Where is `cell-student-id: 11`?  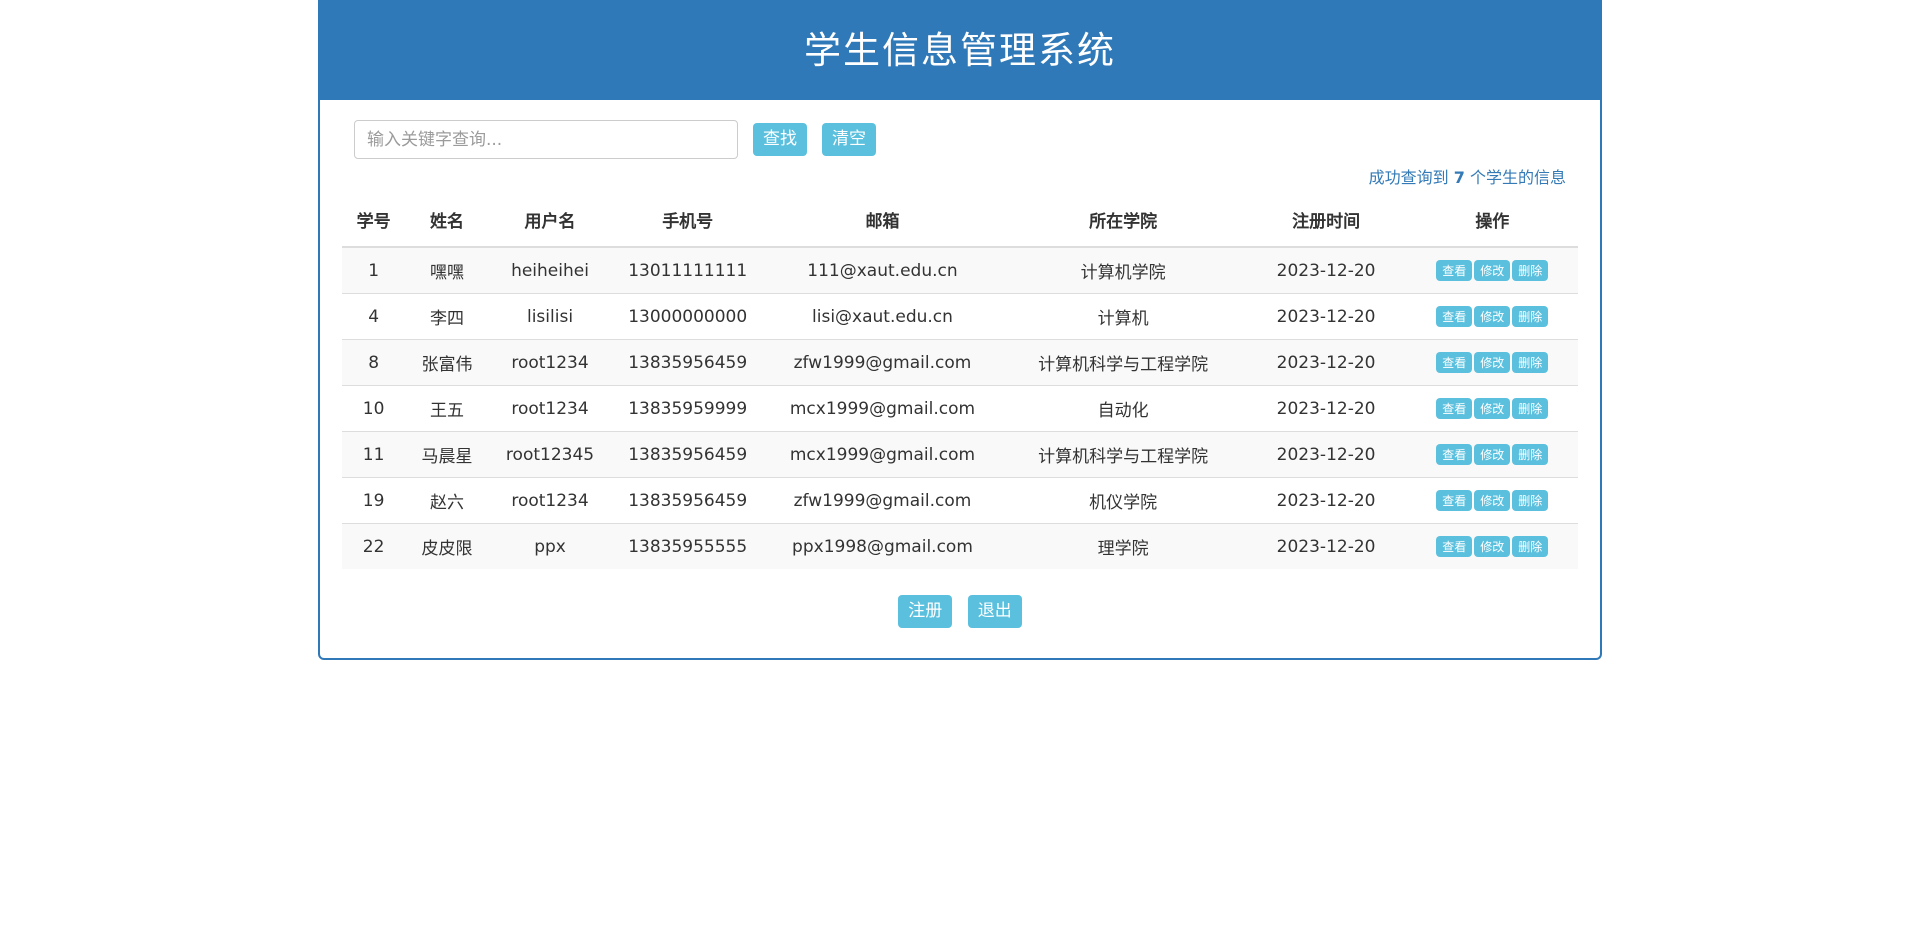 cell-student-id: 11 is located at coordinates (374, 454).